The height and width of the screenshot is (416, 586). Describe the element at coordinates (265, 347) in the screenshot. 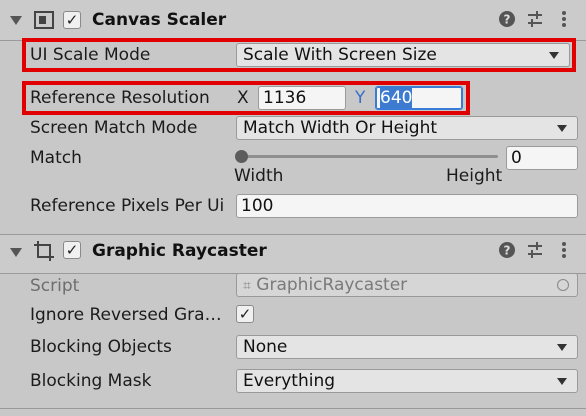

I see `blocking-objects-value: None` at that location.